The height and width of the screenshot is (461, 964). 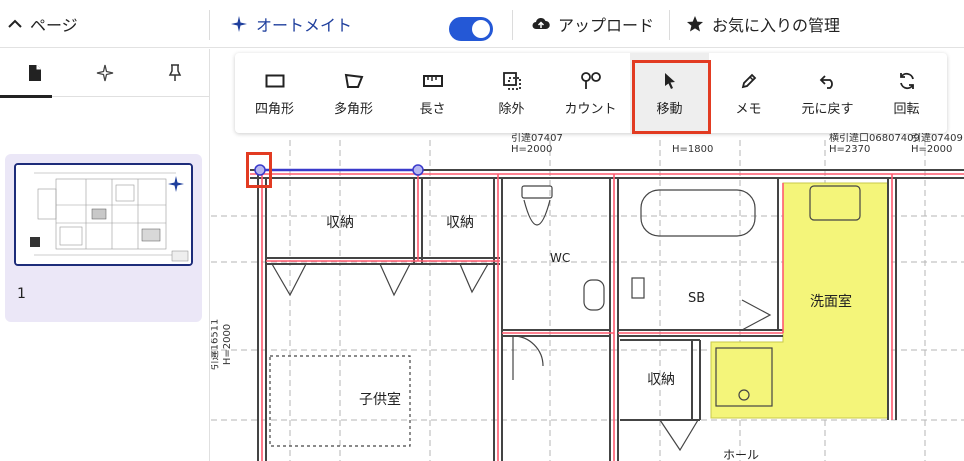 What do you see at coordinates (828, 81) in the screenshot?
I see `undo-icon` at bounding box center [828, 81].